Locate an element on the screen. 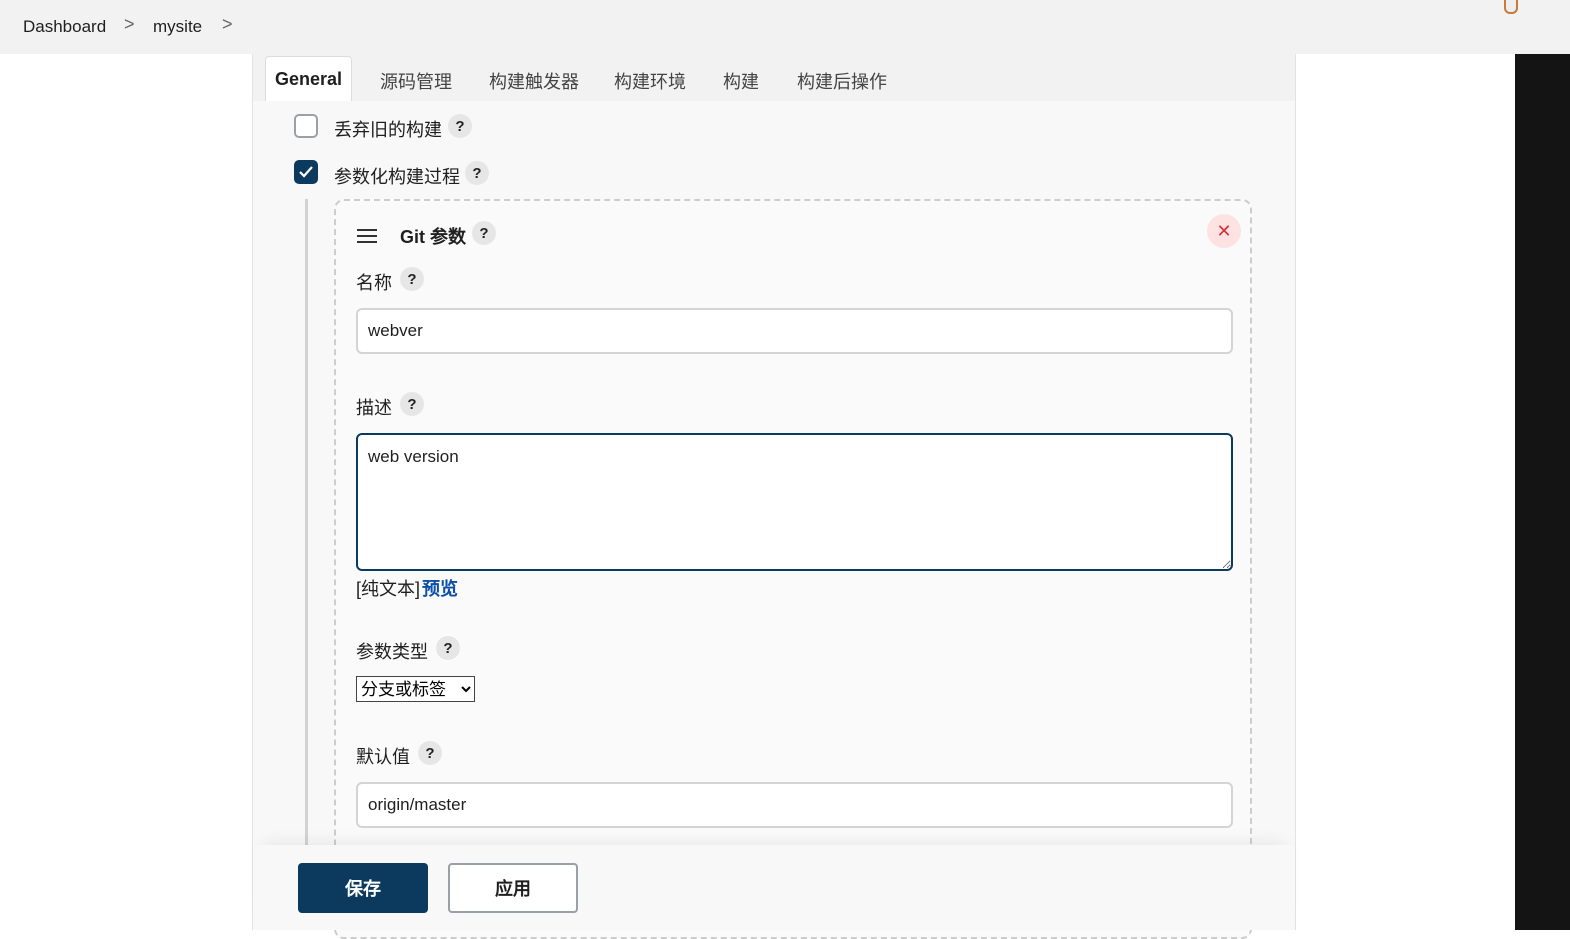 This screenshot has height=939, width=1570. section-indent-line is located at coordinates (306, 564).